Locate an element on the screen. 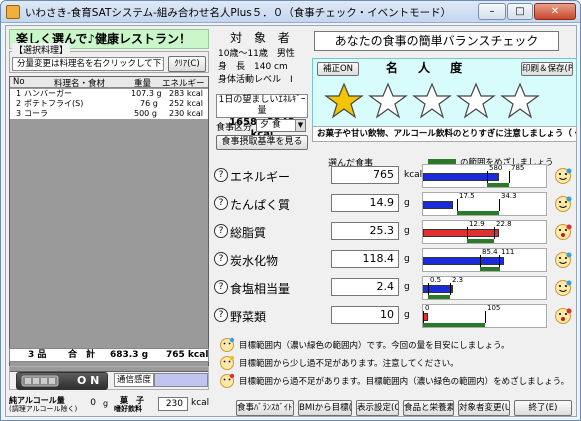 The width and height of the screenshot is (581, 421). nutrient-row: ? 総脂質 25.3 g 12.9 22.8 is located at coordinates (396, 232).